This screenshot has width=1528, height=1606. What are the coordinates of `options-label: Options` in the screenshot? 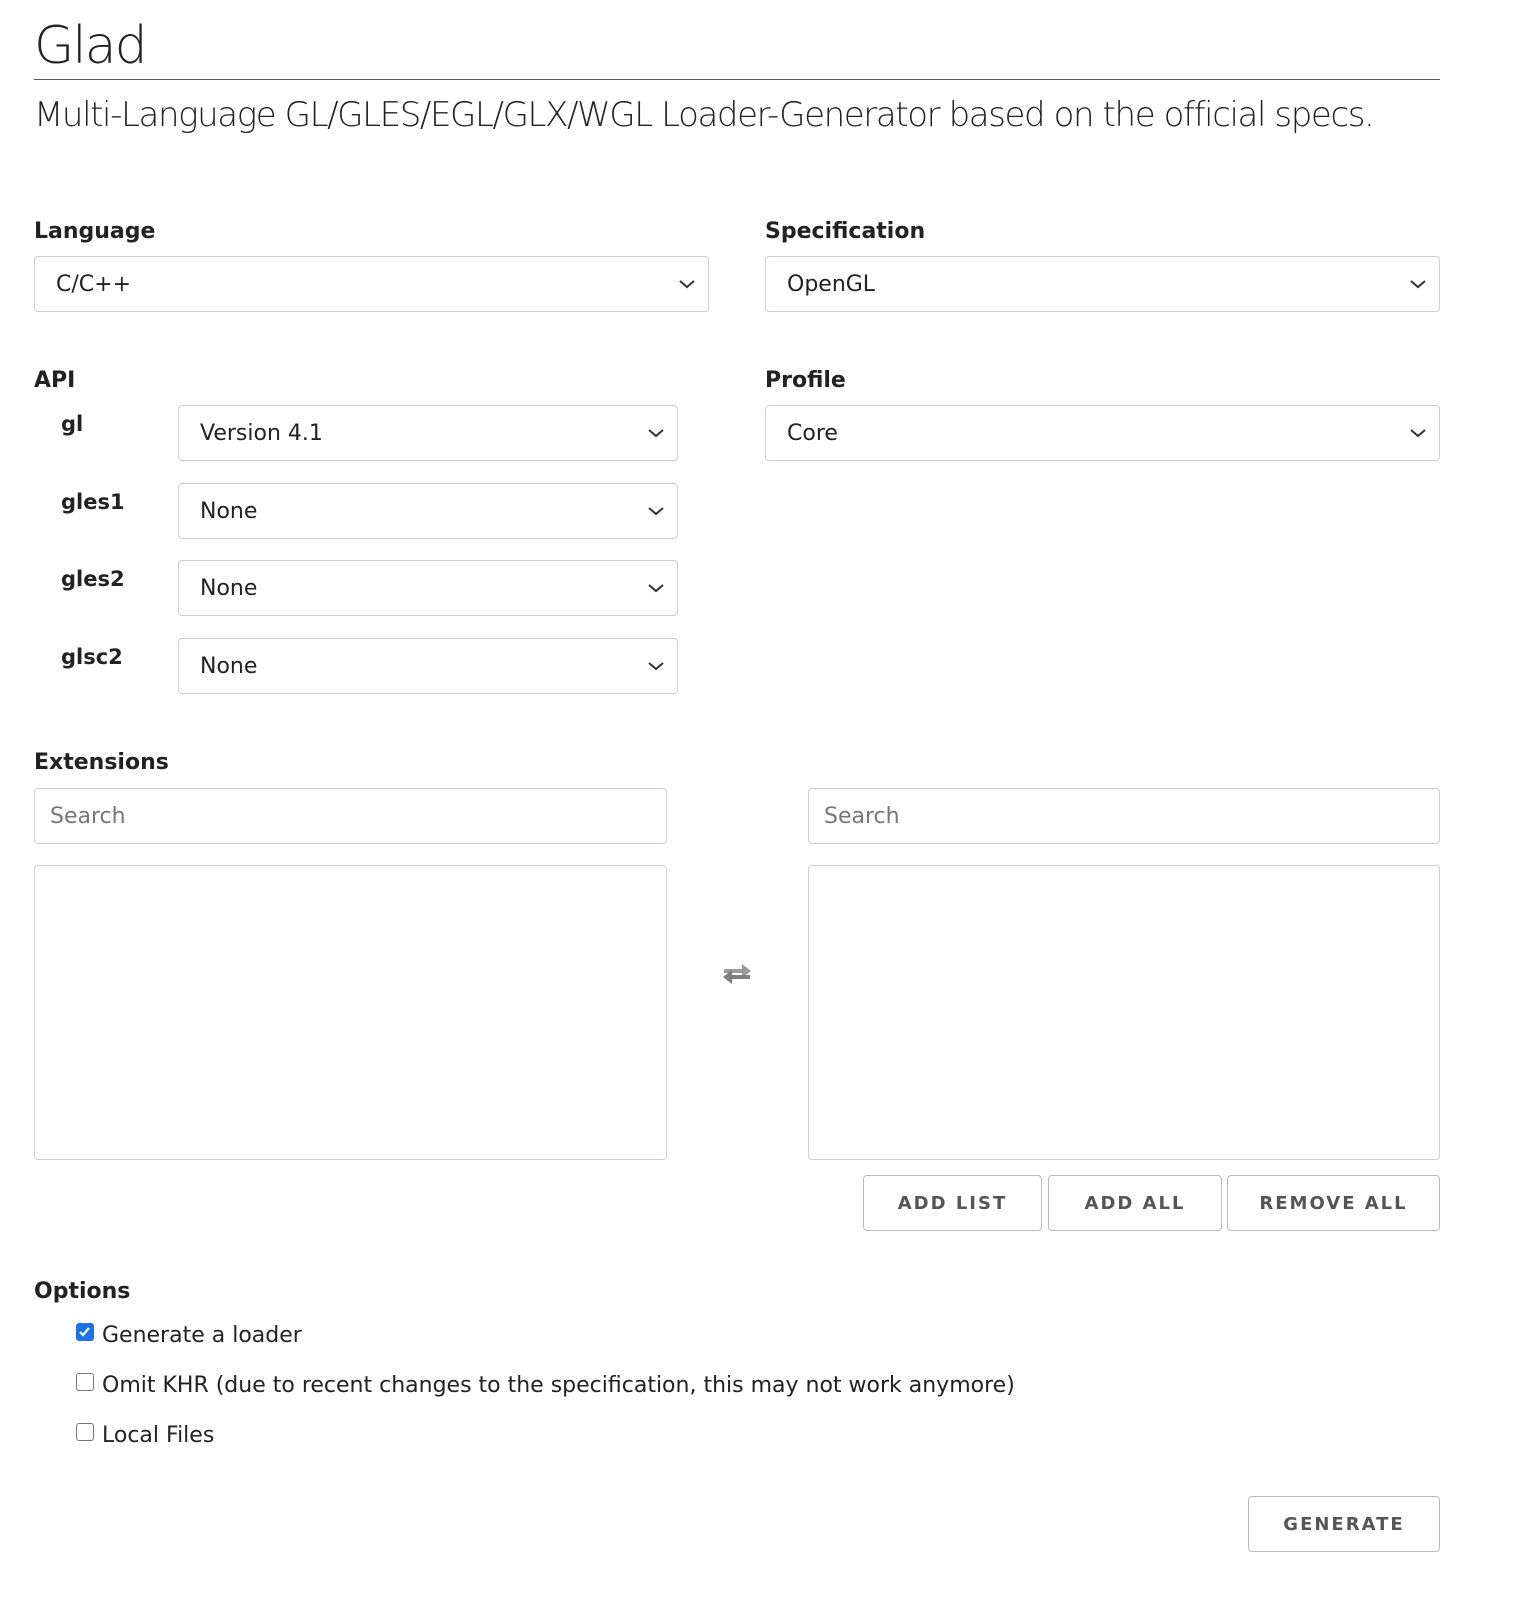 It's located at (82, 1291).